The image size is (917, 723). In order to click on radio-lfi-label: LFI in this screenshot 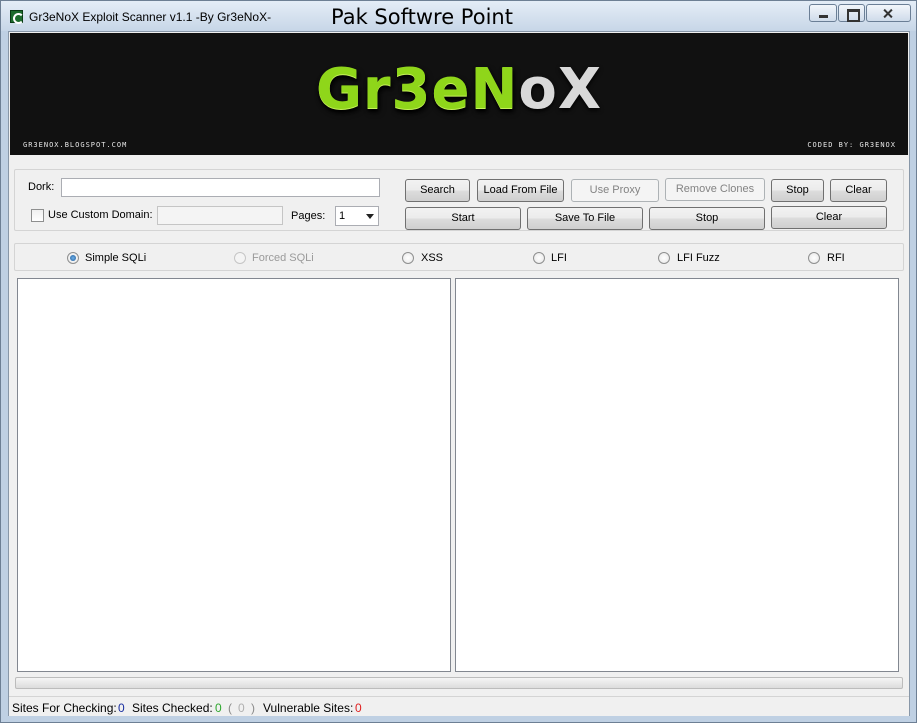, I will do `click(559, 258)`.